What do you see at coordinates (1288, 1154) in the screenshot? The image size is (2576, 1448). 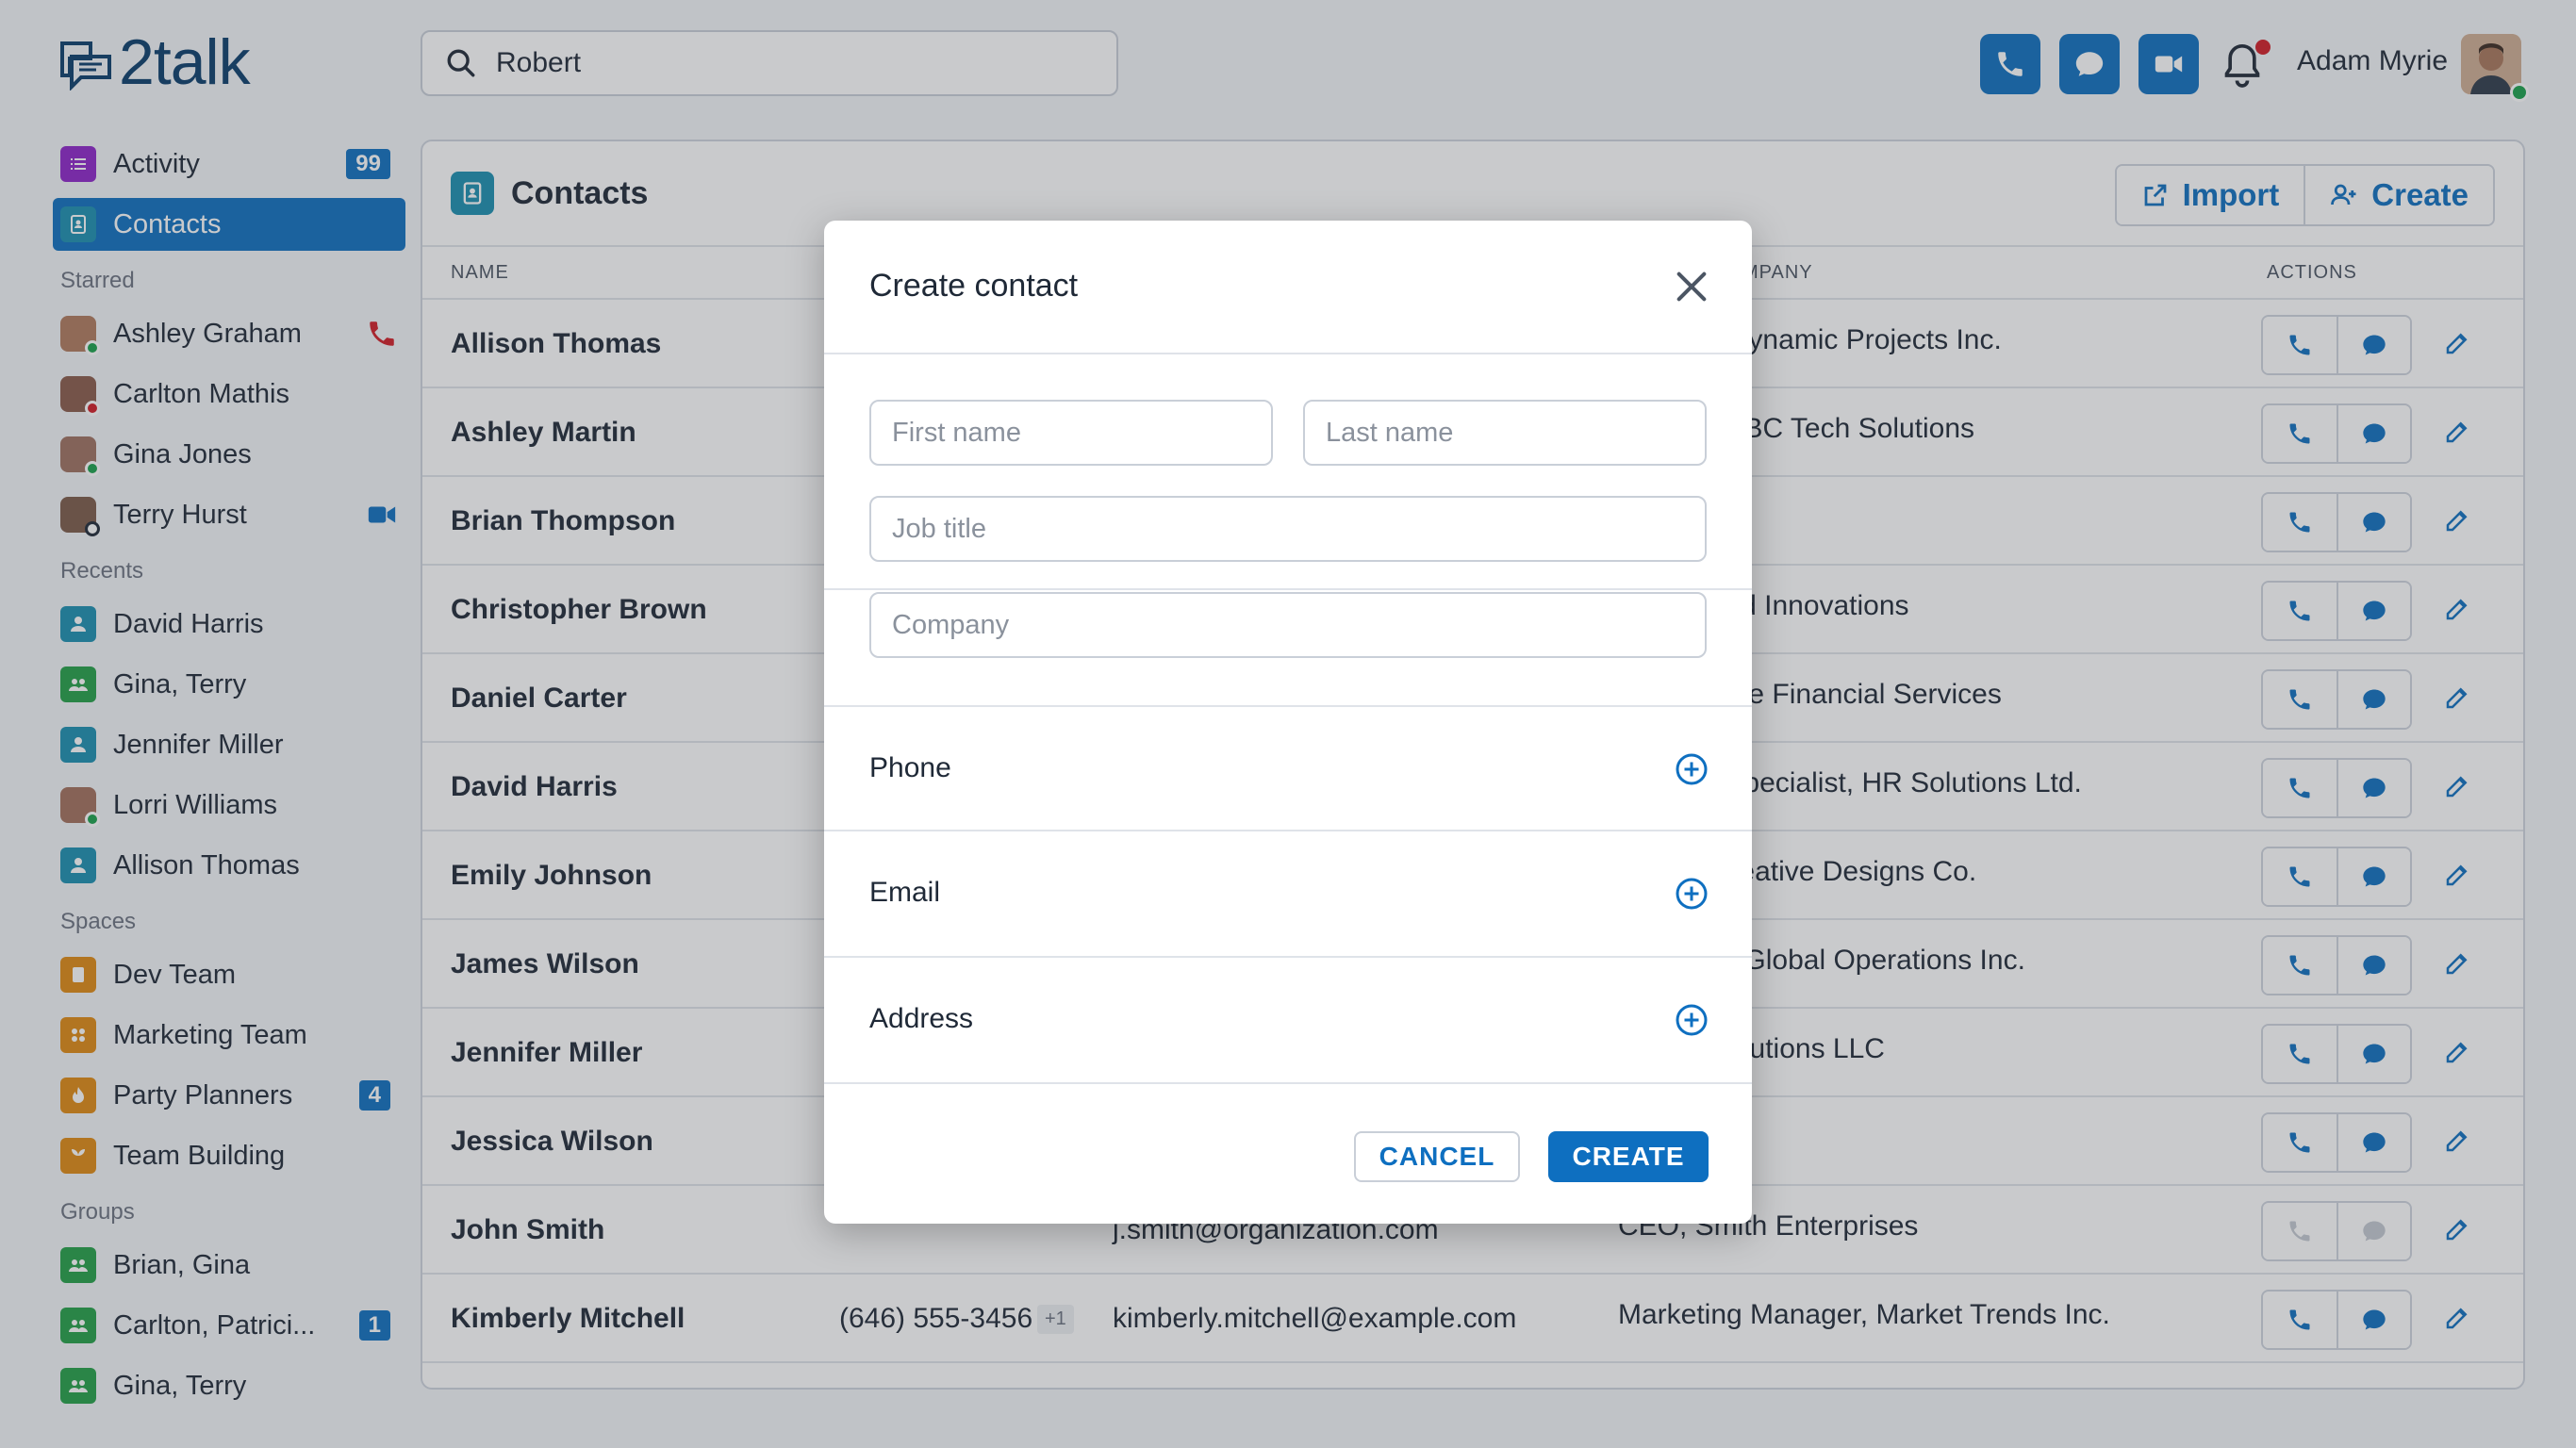 I see `dialog-footer: CANCEL CREATE` at bounding box center [1288, 1154].